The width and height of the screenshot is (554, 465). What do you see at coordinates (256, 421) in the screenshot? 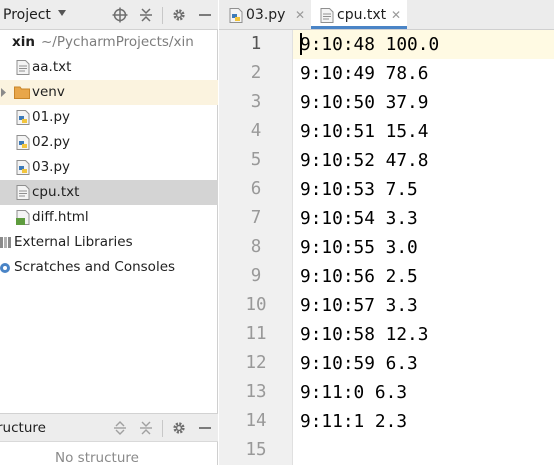
I see `line-number: 14` at bounding box center [256, 421].